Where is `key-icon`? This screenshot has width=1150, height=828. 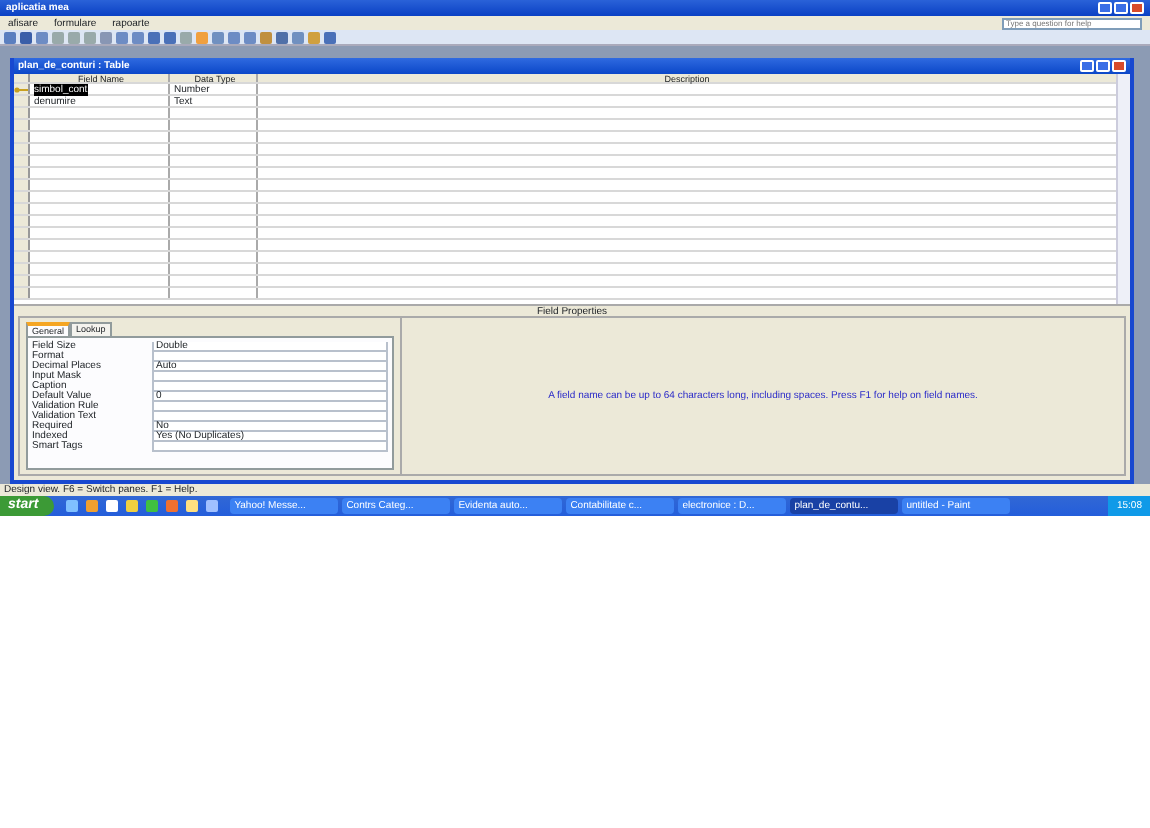 key-icon is located at coordinates (21, 90).